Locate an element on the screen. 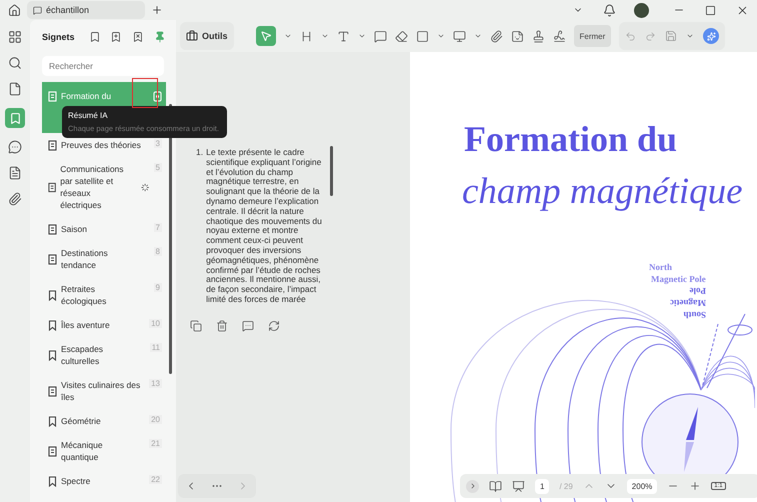 The image size is (757, 502). page-number: 3 is located at coordinates (158, 143).